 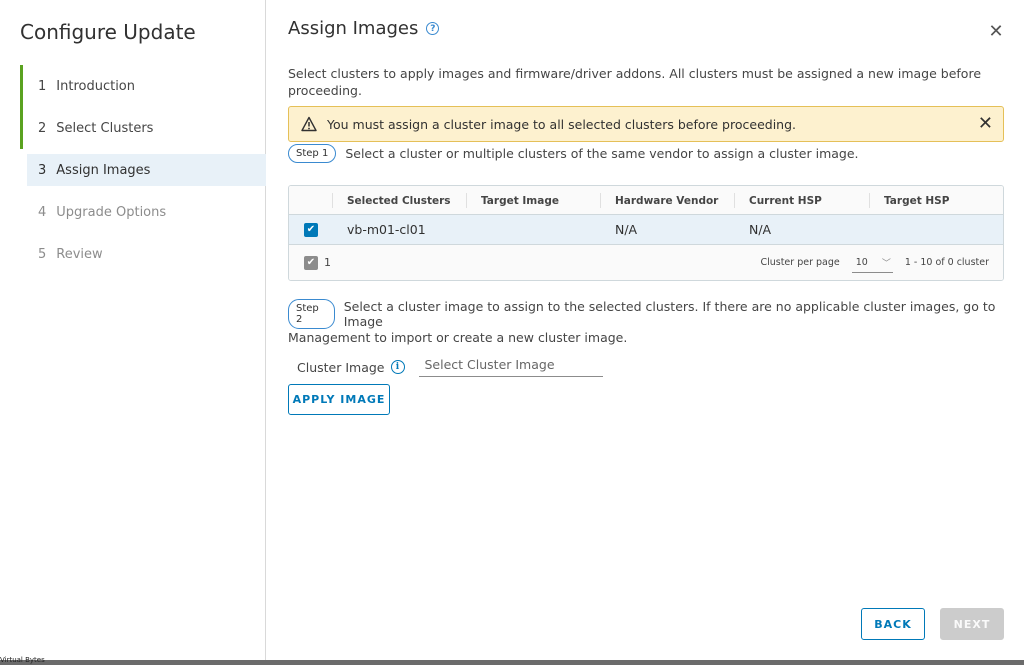 What do you see at coordinates (800, 262) in the screenshot?
I see `per-page-label: Cluster per page` at bounding box center [800, 262].